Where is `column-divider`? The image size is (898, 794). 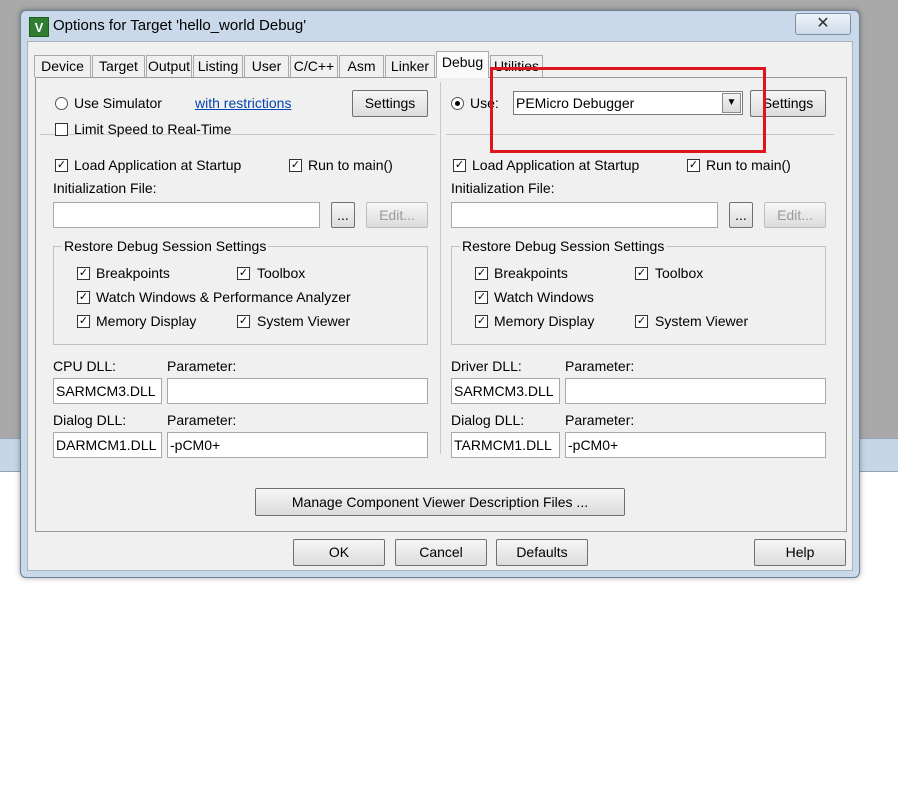 column-divider is located at coordinates (440, 268).